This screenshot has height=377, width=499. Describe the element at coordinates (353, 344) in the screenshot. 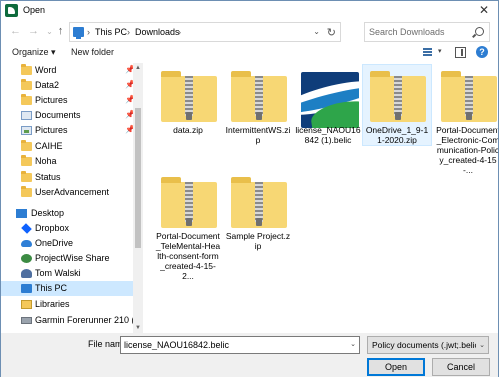

I see `file-name-dropdown-icon: ⌄` at that location.